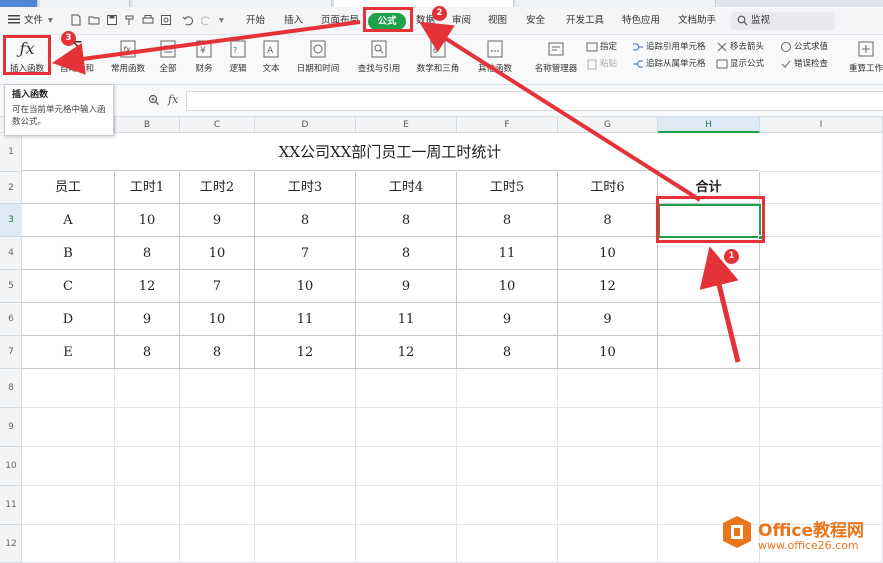 The height and width of the screenshot is (563, 883). Describe the element at coordinates (601, 47) in the screenshot. I see `define-button: 指定` at that location.